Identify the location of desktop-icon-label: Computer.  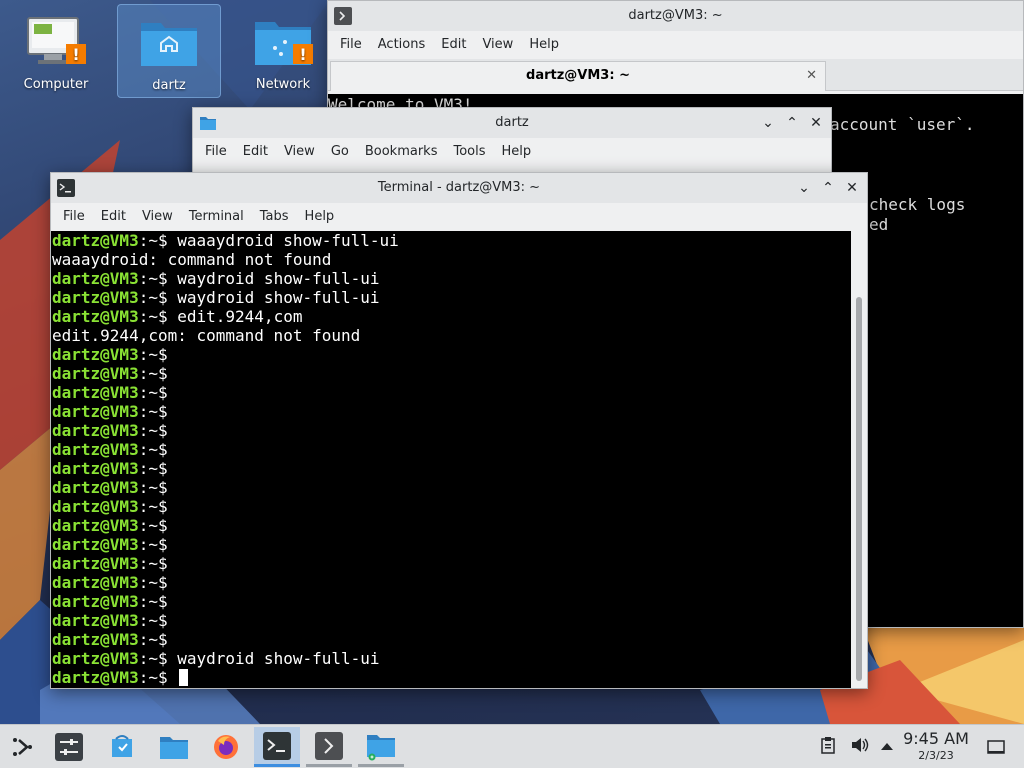
(56, 84).